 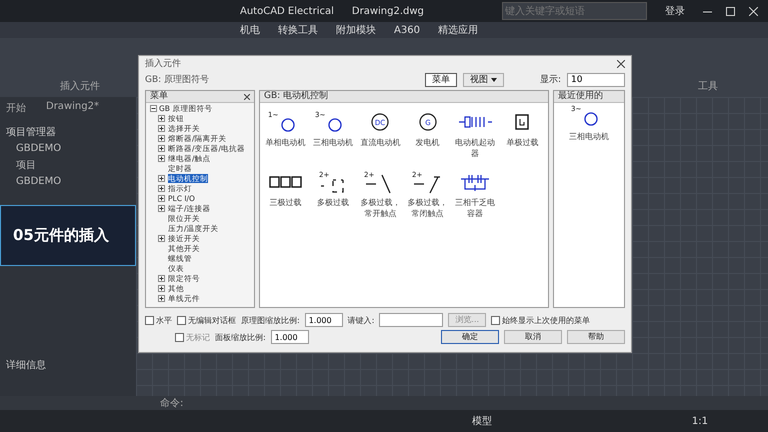 What do you see at coordinates (522, 134) in the screenshot?
I see `symbol-item: 单极过载` at bounding box center [522, 134].